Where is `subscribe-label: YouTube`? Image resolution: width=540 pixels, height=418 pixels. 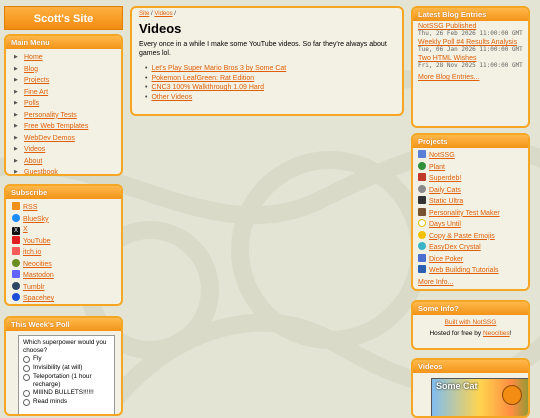
subscribe-label: YouTube is located at coordinates (37, 241).